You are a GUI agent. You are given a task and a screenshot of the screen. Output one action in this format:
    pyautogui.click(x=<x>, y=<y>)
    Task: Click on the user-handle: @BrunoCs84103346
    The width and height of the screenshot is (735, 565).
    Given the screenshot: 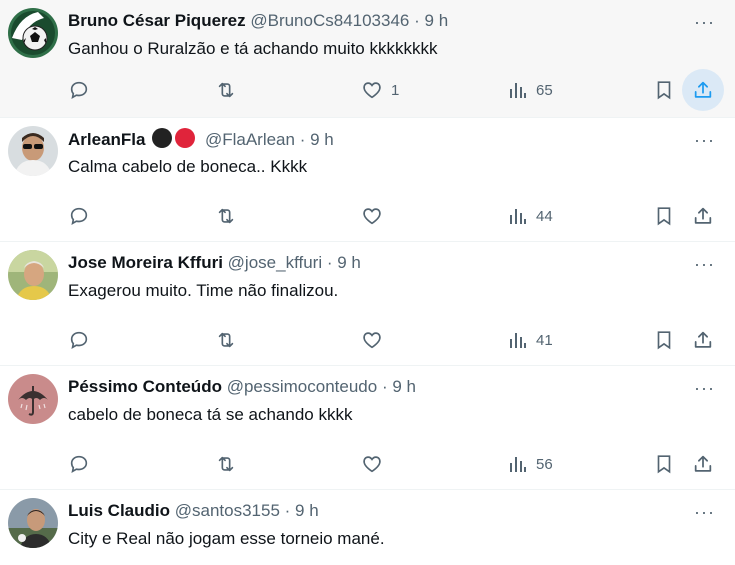 What is the action you would take?
    pyautogui.click(x=329, y=20)
    